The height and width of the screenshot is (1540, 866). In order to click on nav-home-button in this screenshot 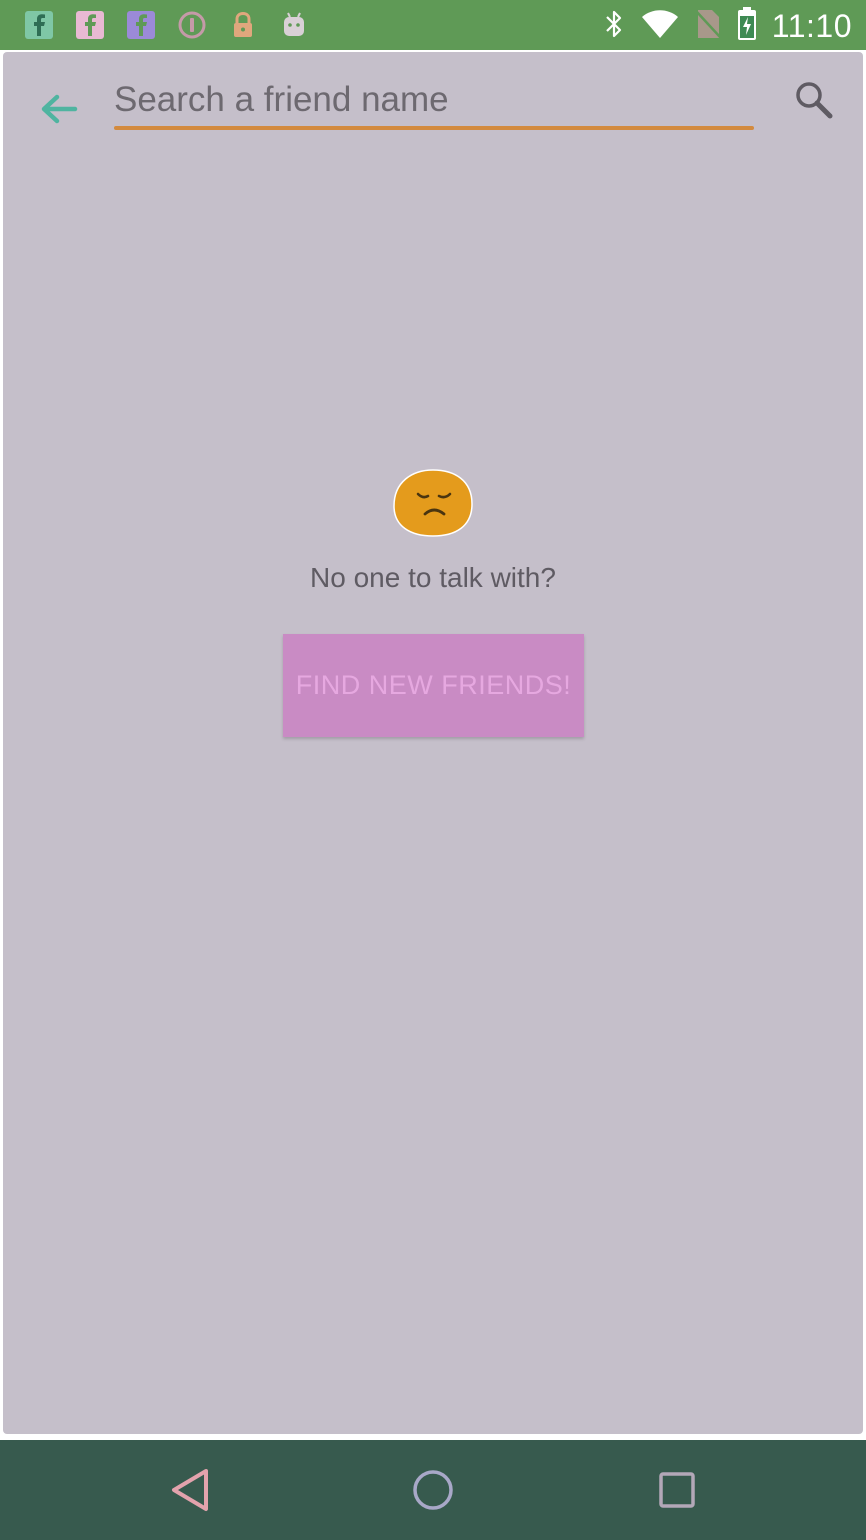, I will do `click(433, 1490)`.